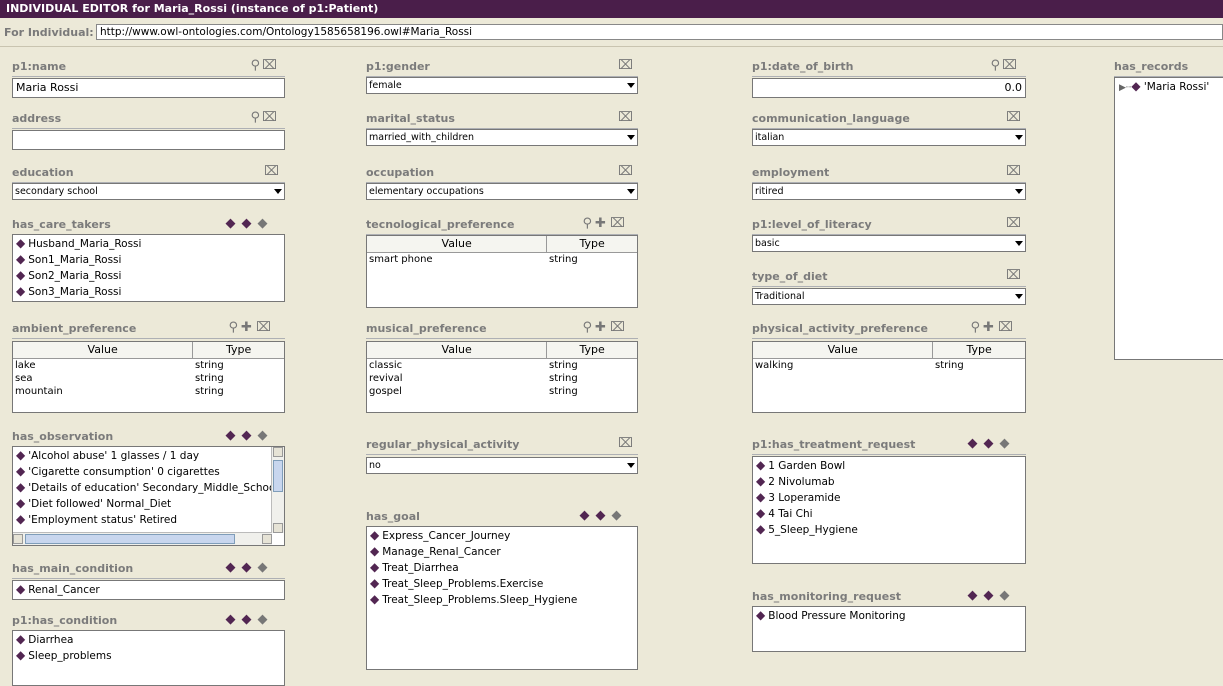 The height and width of the screenshot is (686, 1223). What do you see at coordinates (502, 551) in the screenshot?
I see `list-item: ◆ Manage_Renal_Cancer` at bounding box center [502, 551].